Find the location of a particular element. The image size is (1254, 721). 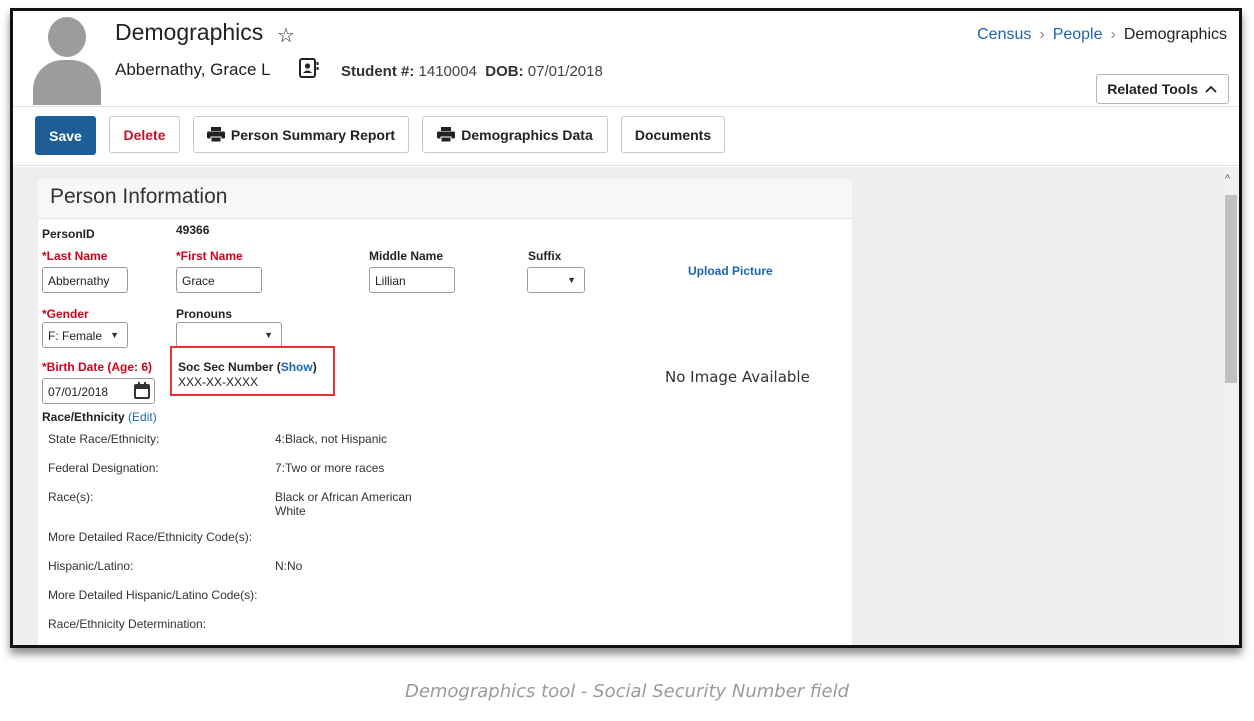

pronouns-label: Pronouns is located at coordinates (204, 314).